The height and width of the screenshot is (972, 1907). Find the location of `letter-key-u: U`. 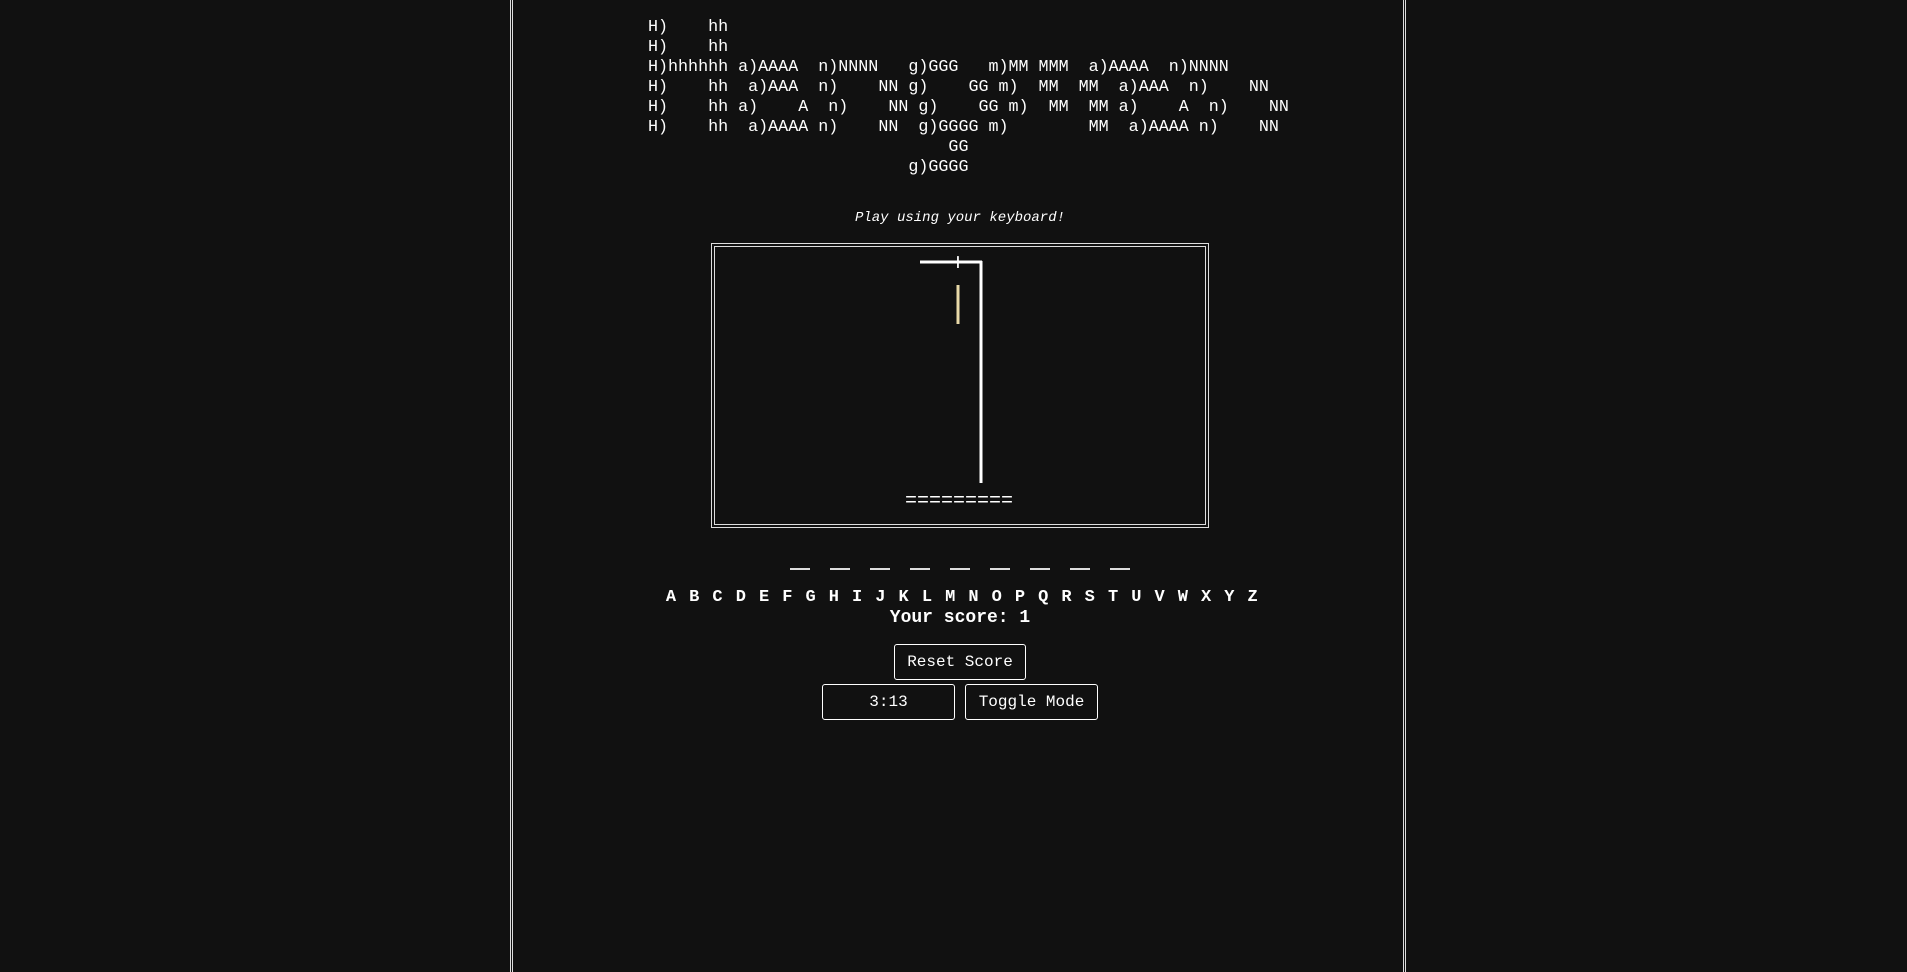

letter-key-u: U is located at coordinates (1136, 597).